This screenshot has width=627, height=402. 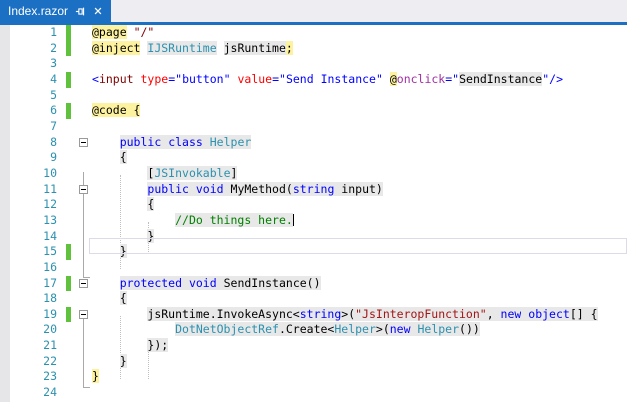 I want to click on line-number: 13, so click(x=50, y=219).